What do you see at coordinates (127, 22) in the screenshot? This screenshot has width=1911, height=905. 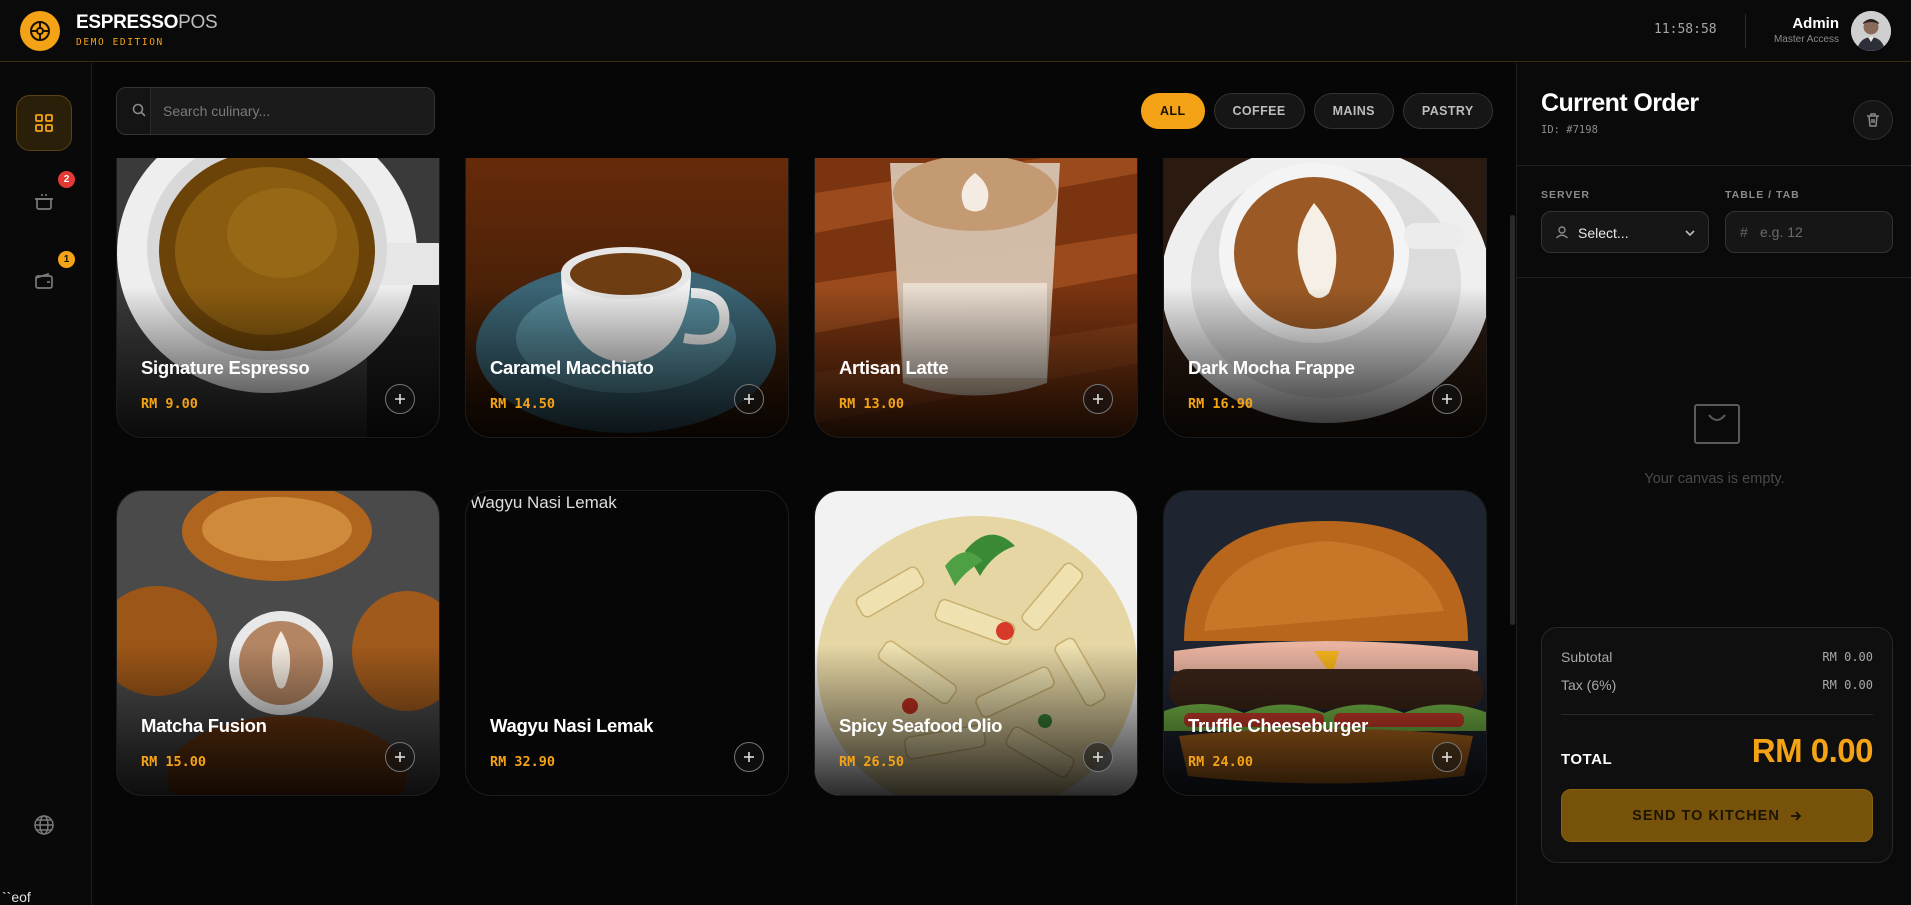 I see `brand-name-bold: ESPRESSO` at bounding box center [127, 22].